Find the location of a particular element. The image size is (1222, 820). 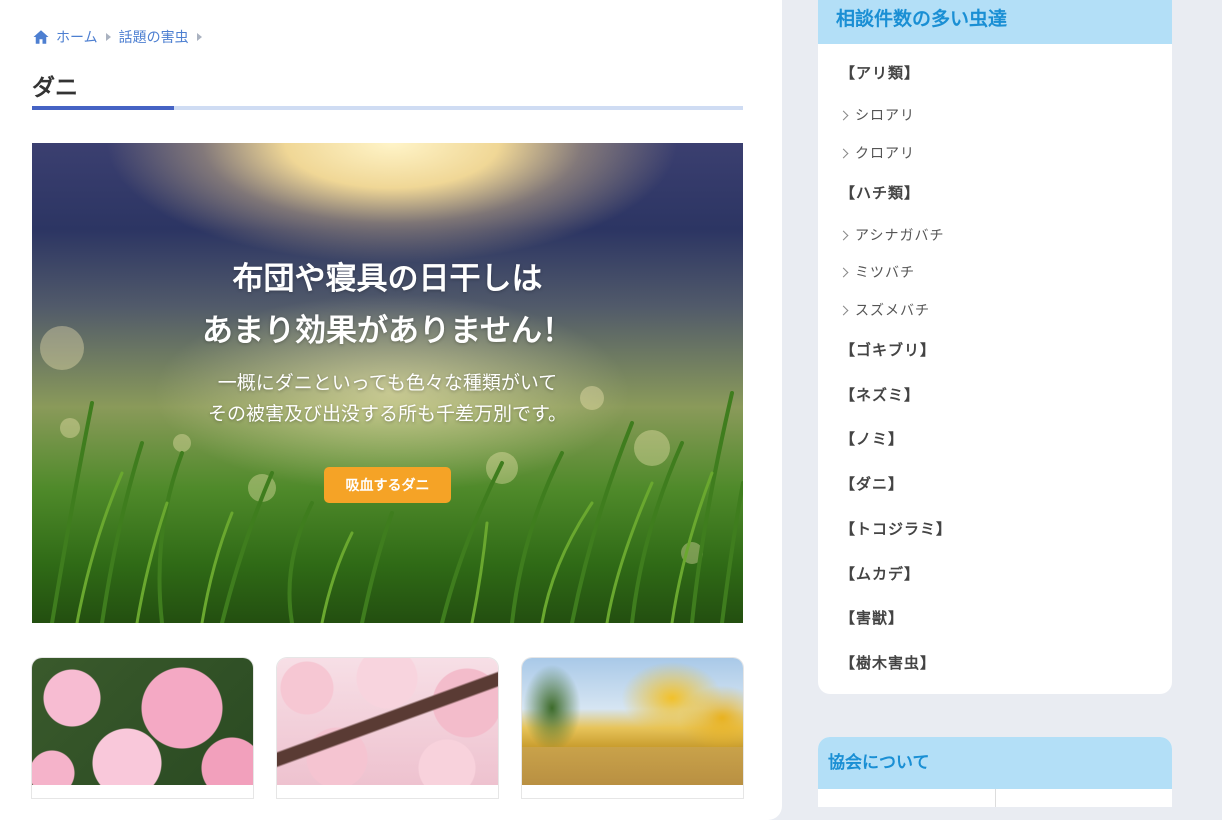

pest-sub-link: クロアリ is located at coordinates (876, 153).